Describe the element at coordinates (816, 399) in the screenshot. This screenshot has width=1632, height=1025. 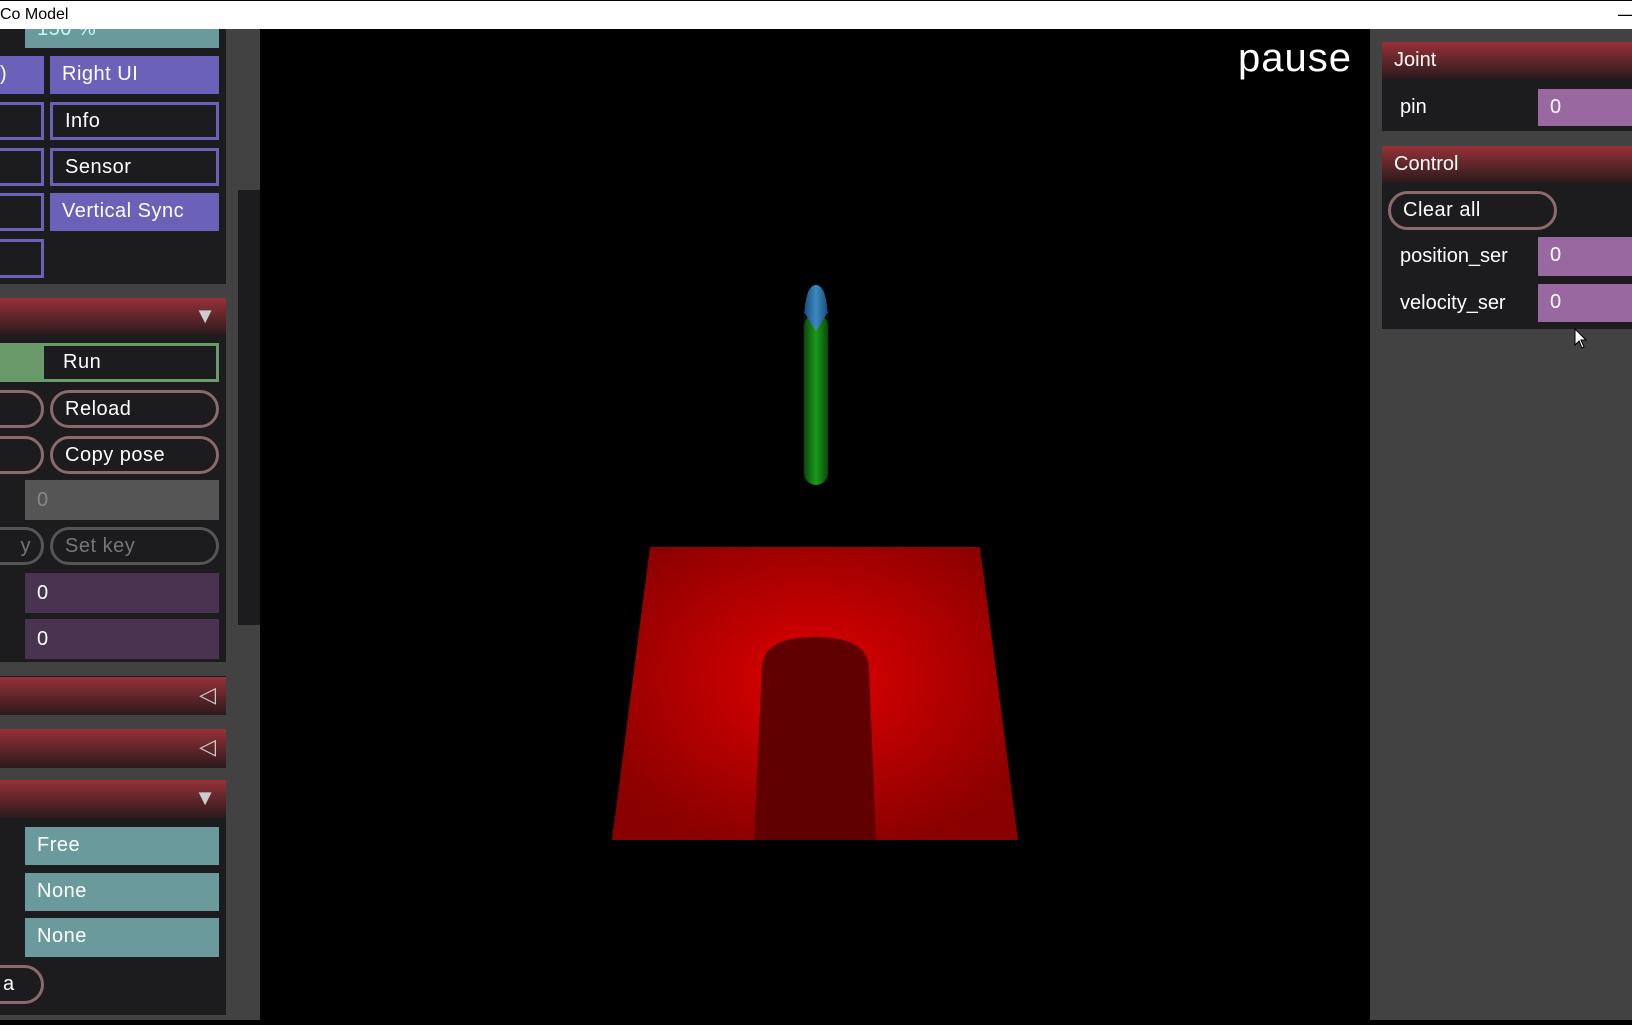
I see `pole-body` at that location.